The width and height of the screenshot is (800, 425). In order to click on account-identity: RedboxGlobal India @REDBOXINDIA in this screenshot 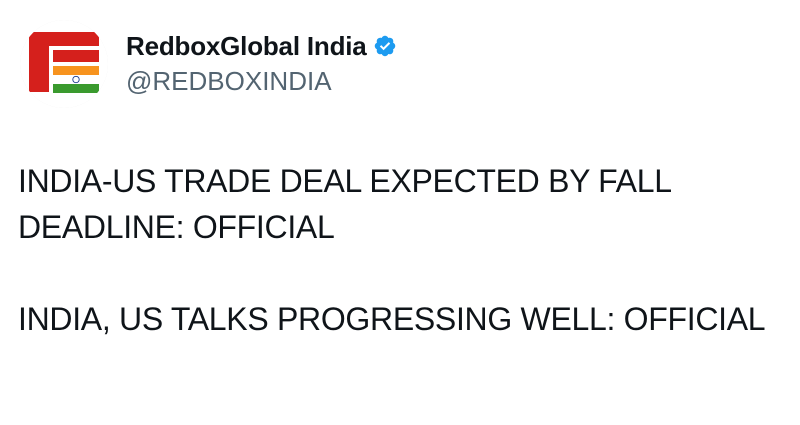, I will do `click(261, 64)`.